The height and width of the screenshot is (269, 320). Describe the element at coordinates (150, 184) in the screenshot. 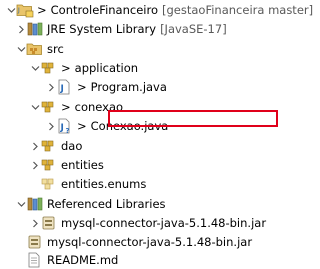

I see `tree-item-entities-enums: entities.enums` at that location.